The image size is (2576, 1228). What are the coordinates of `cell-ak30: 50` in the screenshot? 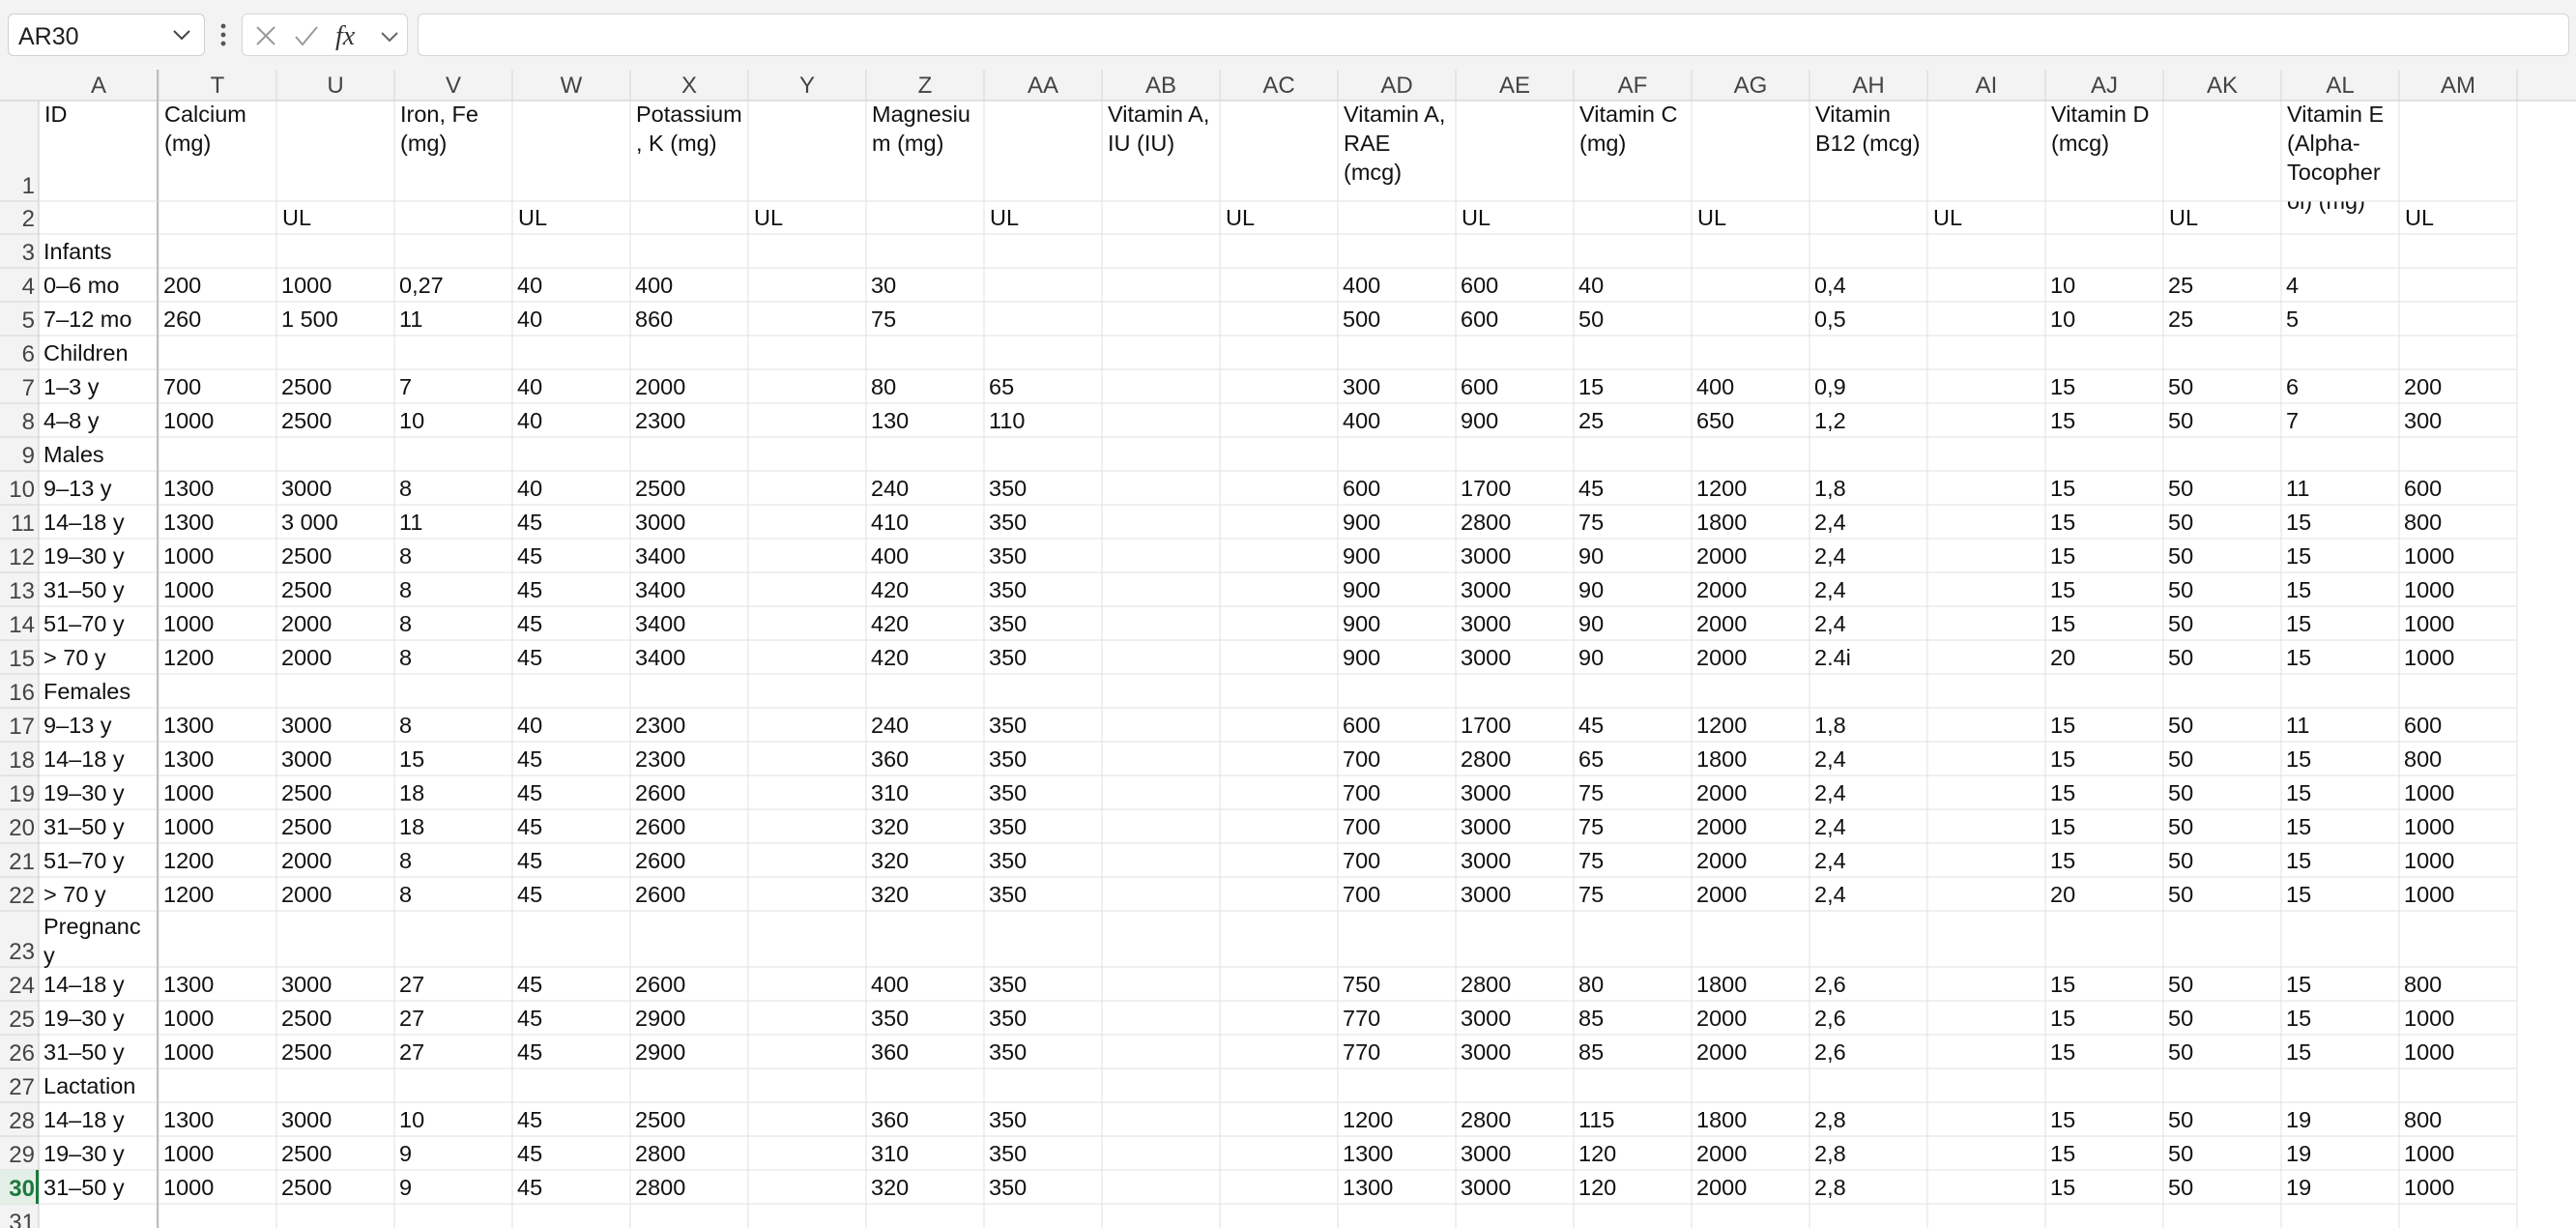 It's located at (2180, 1187).